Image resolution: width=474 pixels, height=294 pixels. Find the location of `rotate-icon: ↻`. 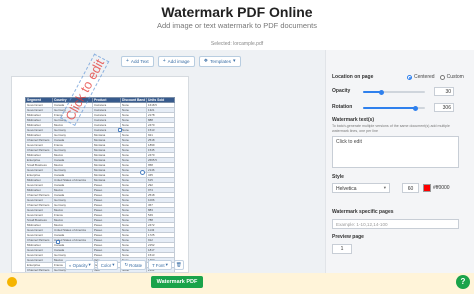

rotate-icon: ↻ is located at coordinates (126, 264).